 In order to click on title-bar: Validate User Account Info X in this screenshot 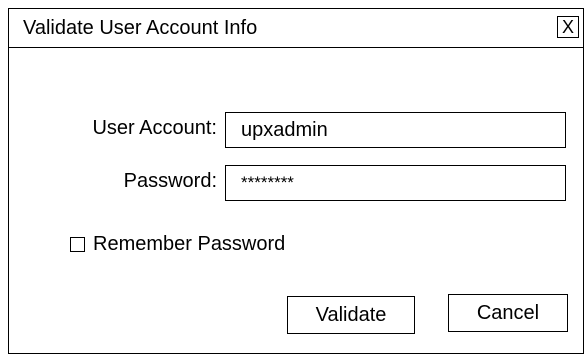, I will do `click(296, 28)`.